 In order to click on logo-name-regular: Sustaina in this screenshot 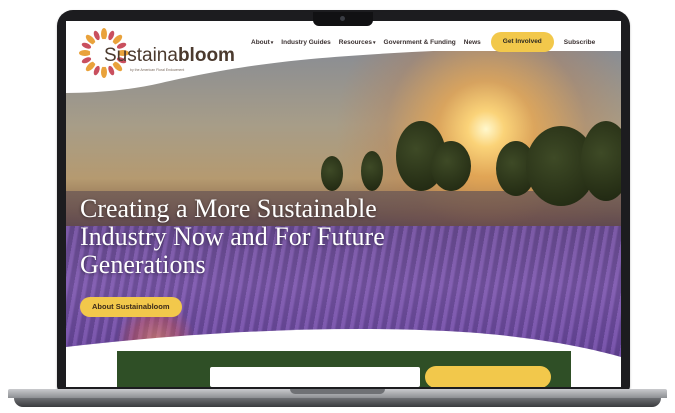, I will do `click(141, 55)`.